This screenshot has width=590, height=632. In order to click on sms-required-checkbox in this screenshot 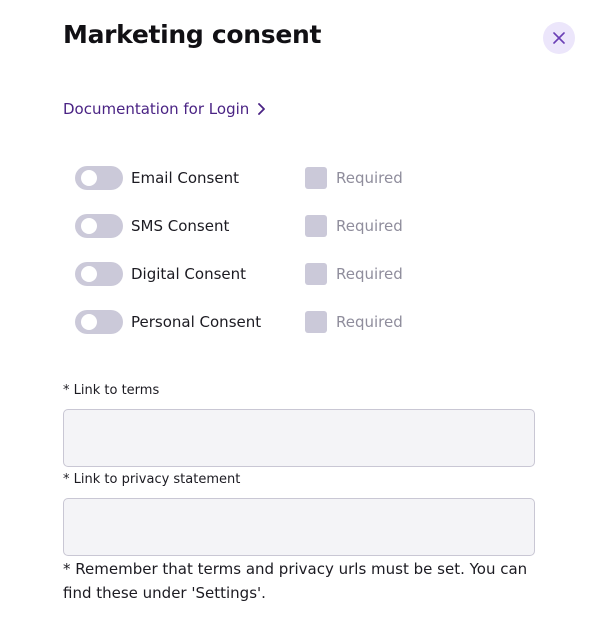, I will do `click(316, 226)`.